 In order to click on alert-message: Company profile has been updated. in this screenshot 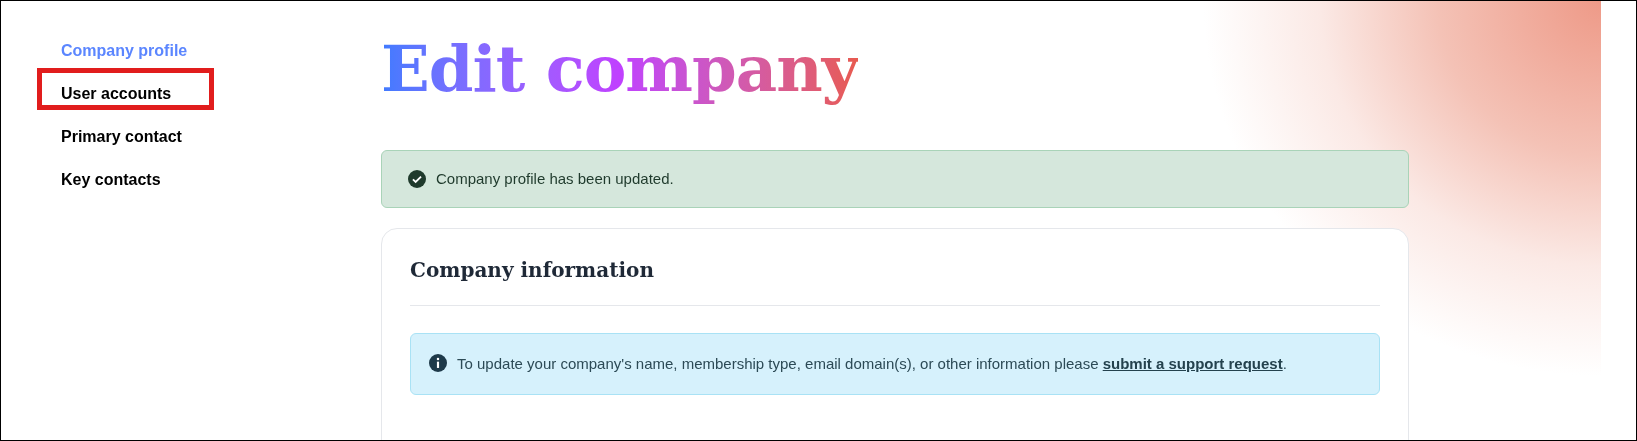, I will do `click(555, 178)`.